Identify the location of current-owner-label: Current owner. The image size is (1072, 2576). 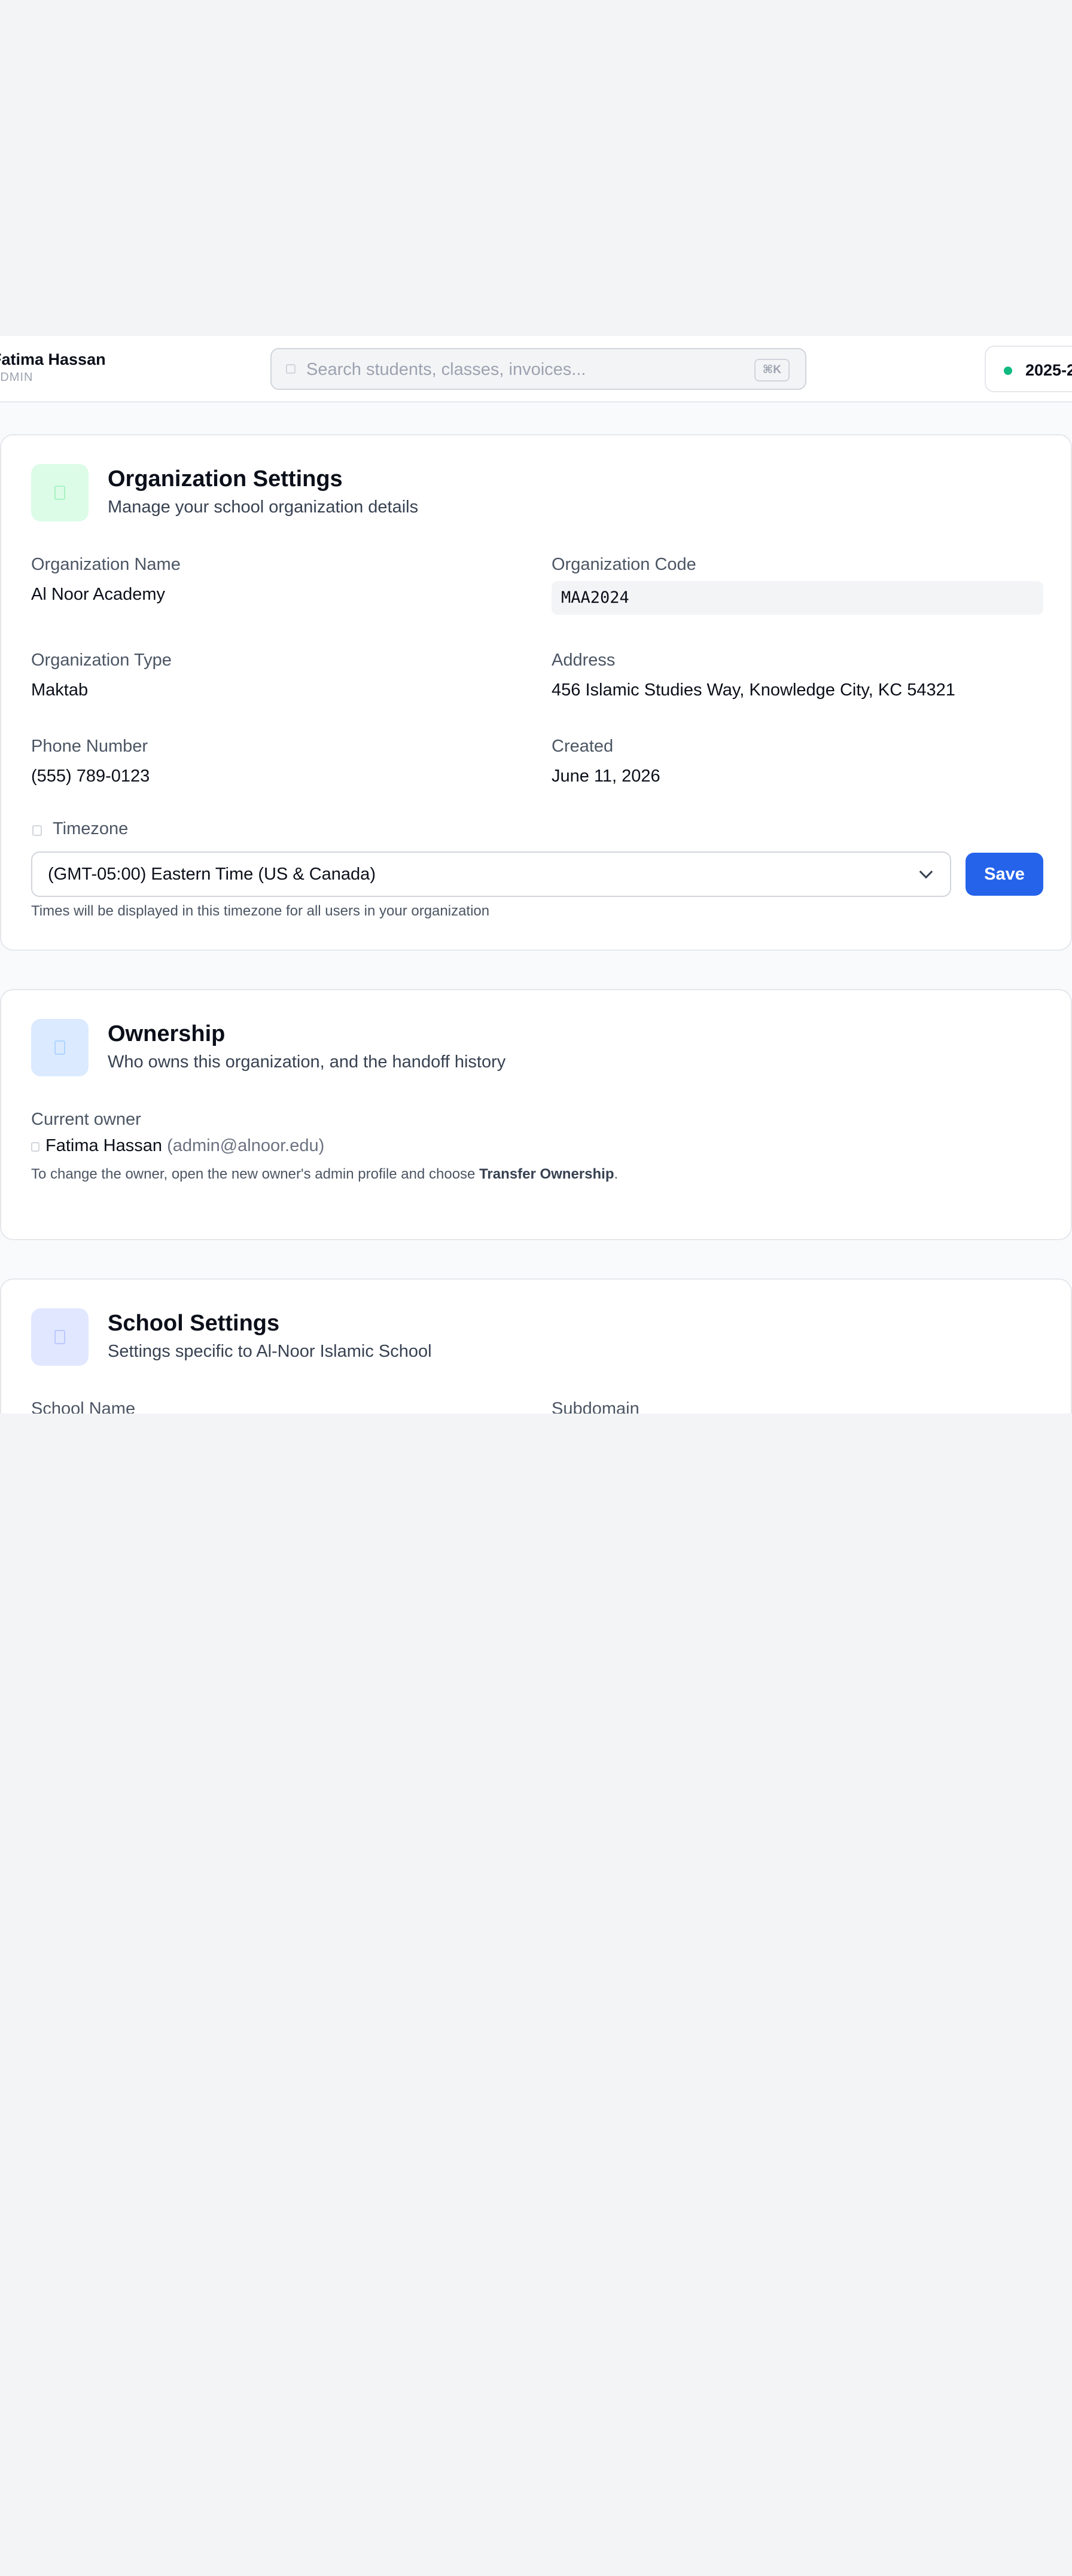
(86, 1119).